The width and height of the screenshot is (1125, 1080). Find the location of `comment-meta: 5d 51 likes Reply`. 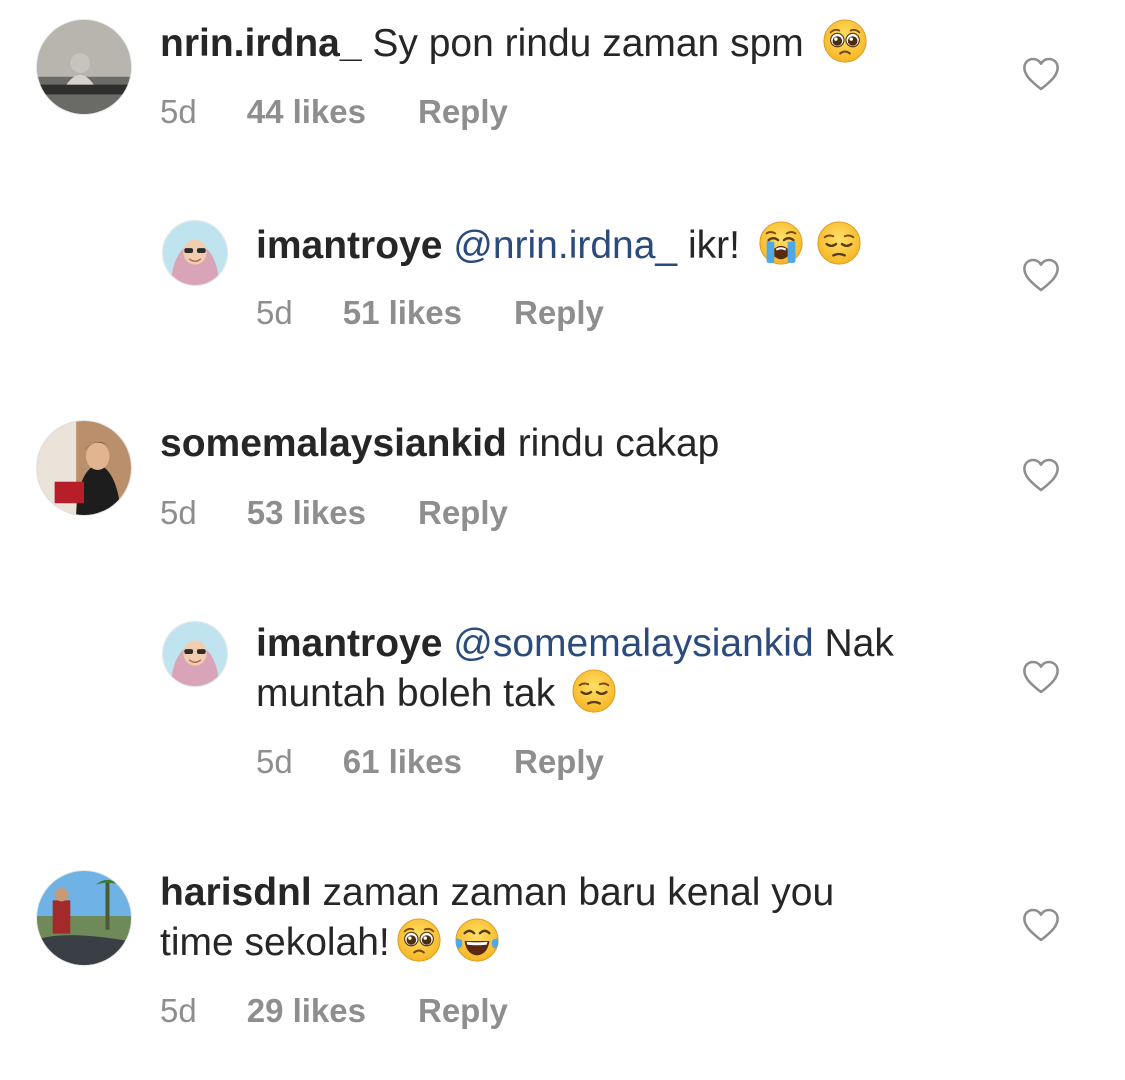

comment-meta: 5d 51 likes Reply is located at coordinates (430, 313).